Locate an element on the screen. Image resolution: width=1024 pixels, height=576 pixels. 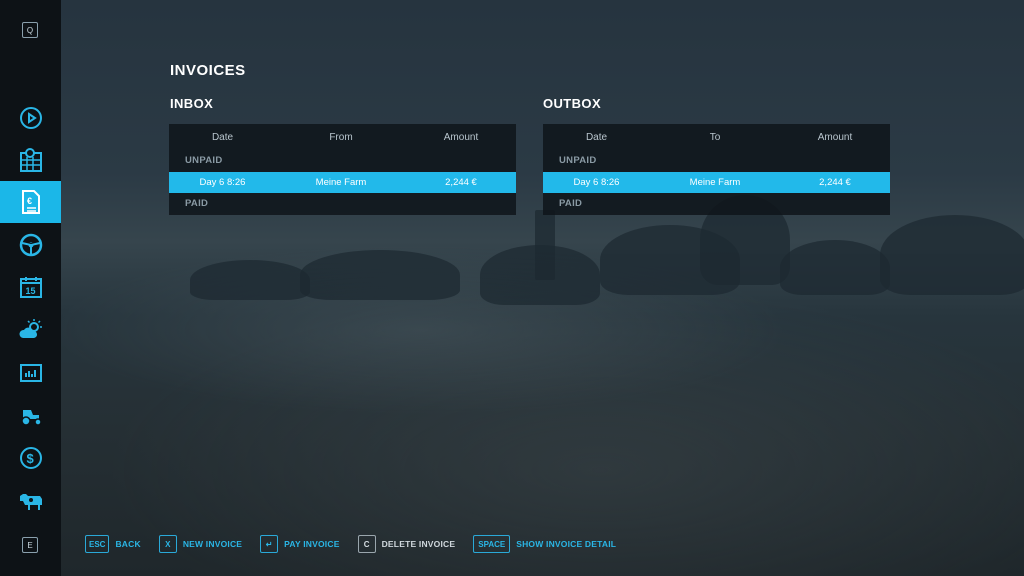
sidebar-item-invoices: € is located at coordinates (30, 202).